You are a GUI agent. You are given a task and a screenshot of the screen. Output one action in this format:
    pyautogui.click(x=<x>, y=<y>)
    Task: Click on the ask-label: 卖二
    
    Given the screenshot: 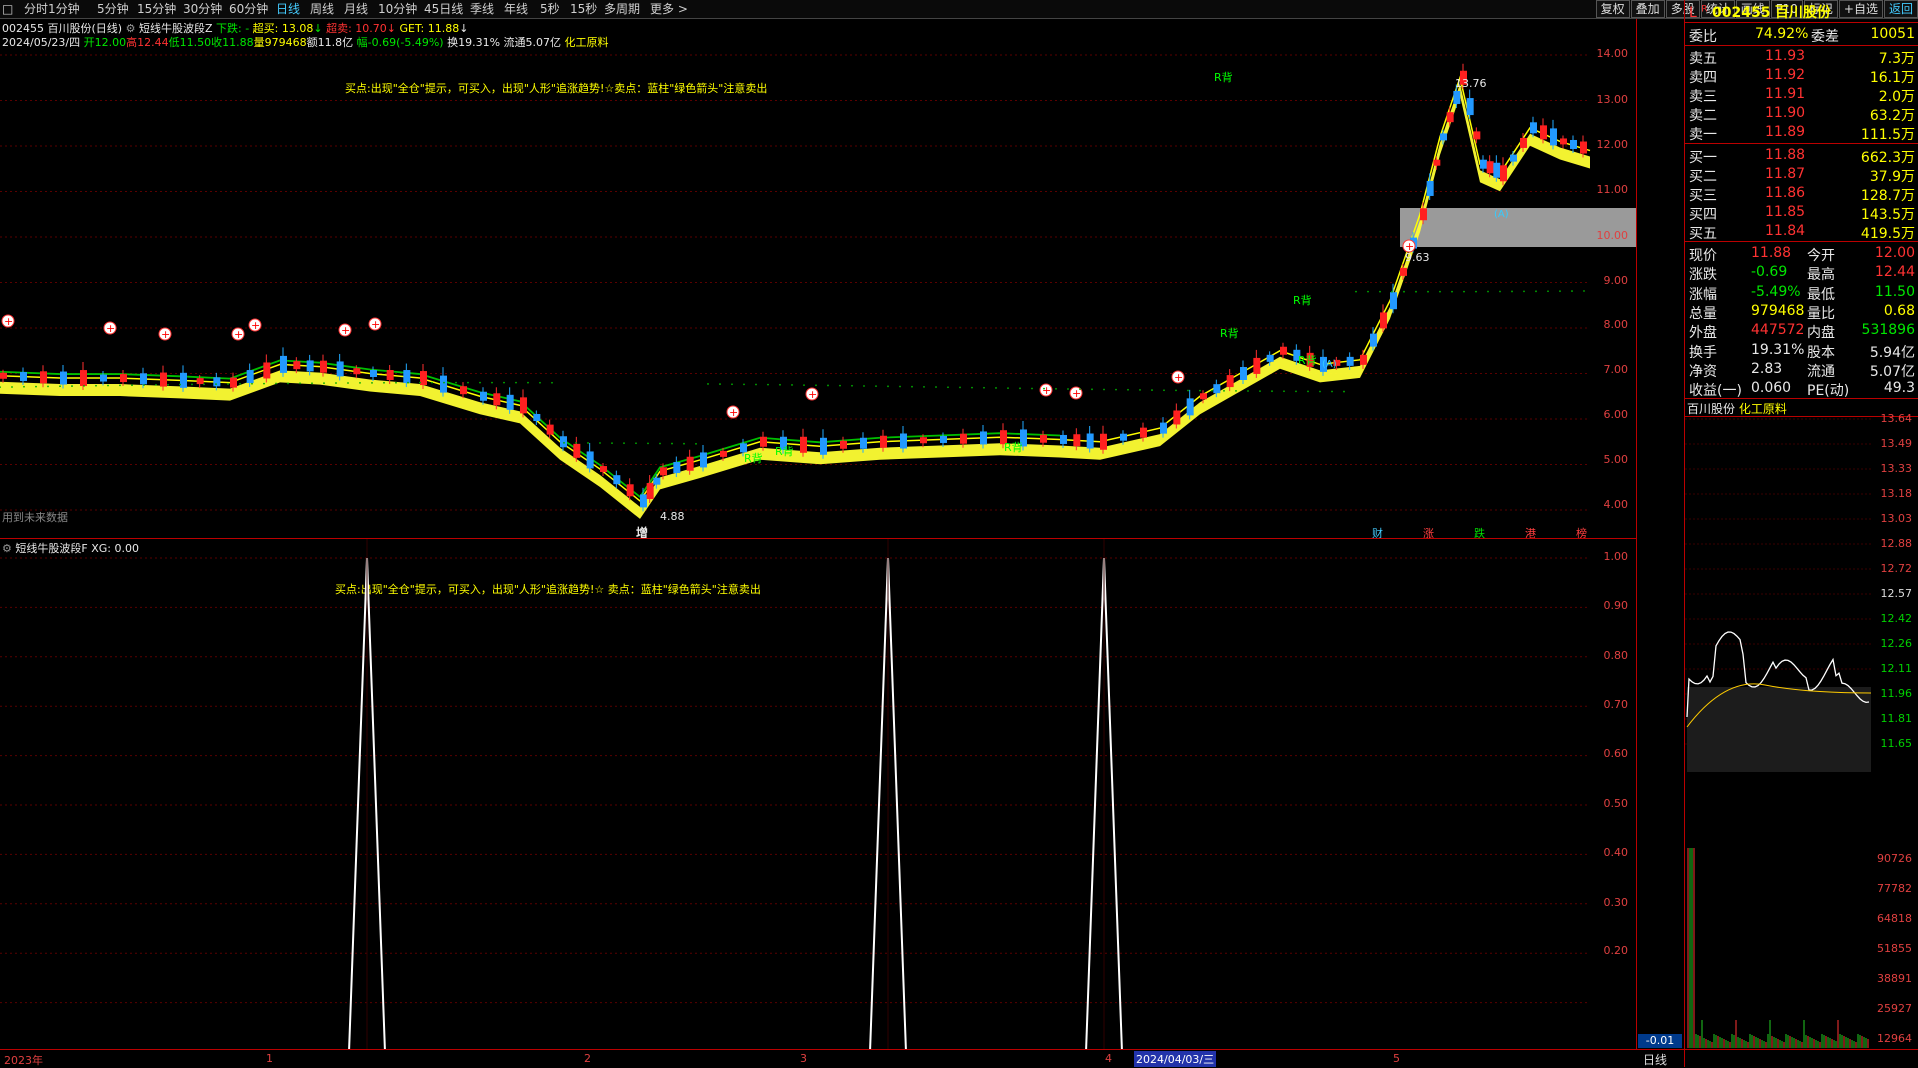 What is the action you would take?
    pyautogui.click(x=1703, y=116)
    